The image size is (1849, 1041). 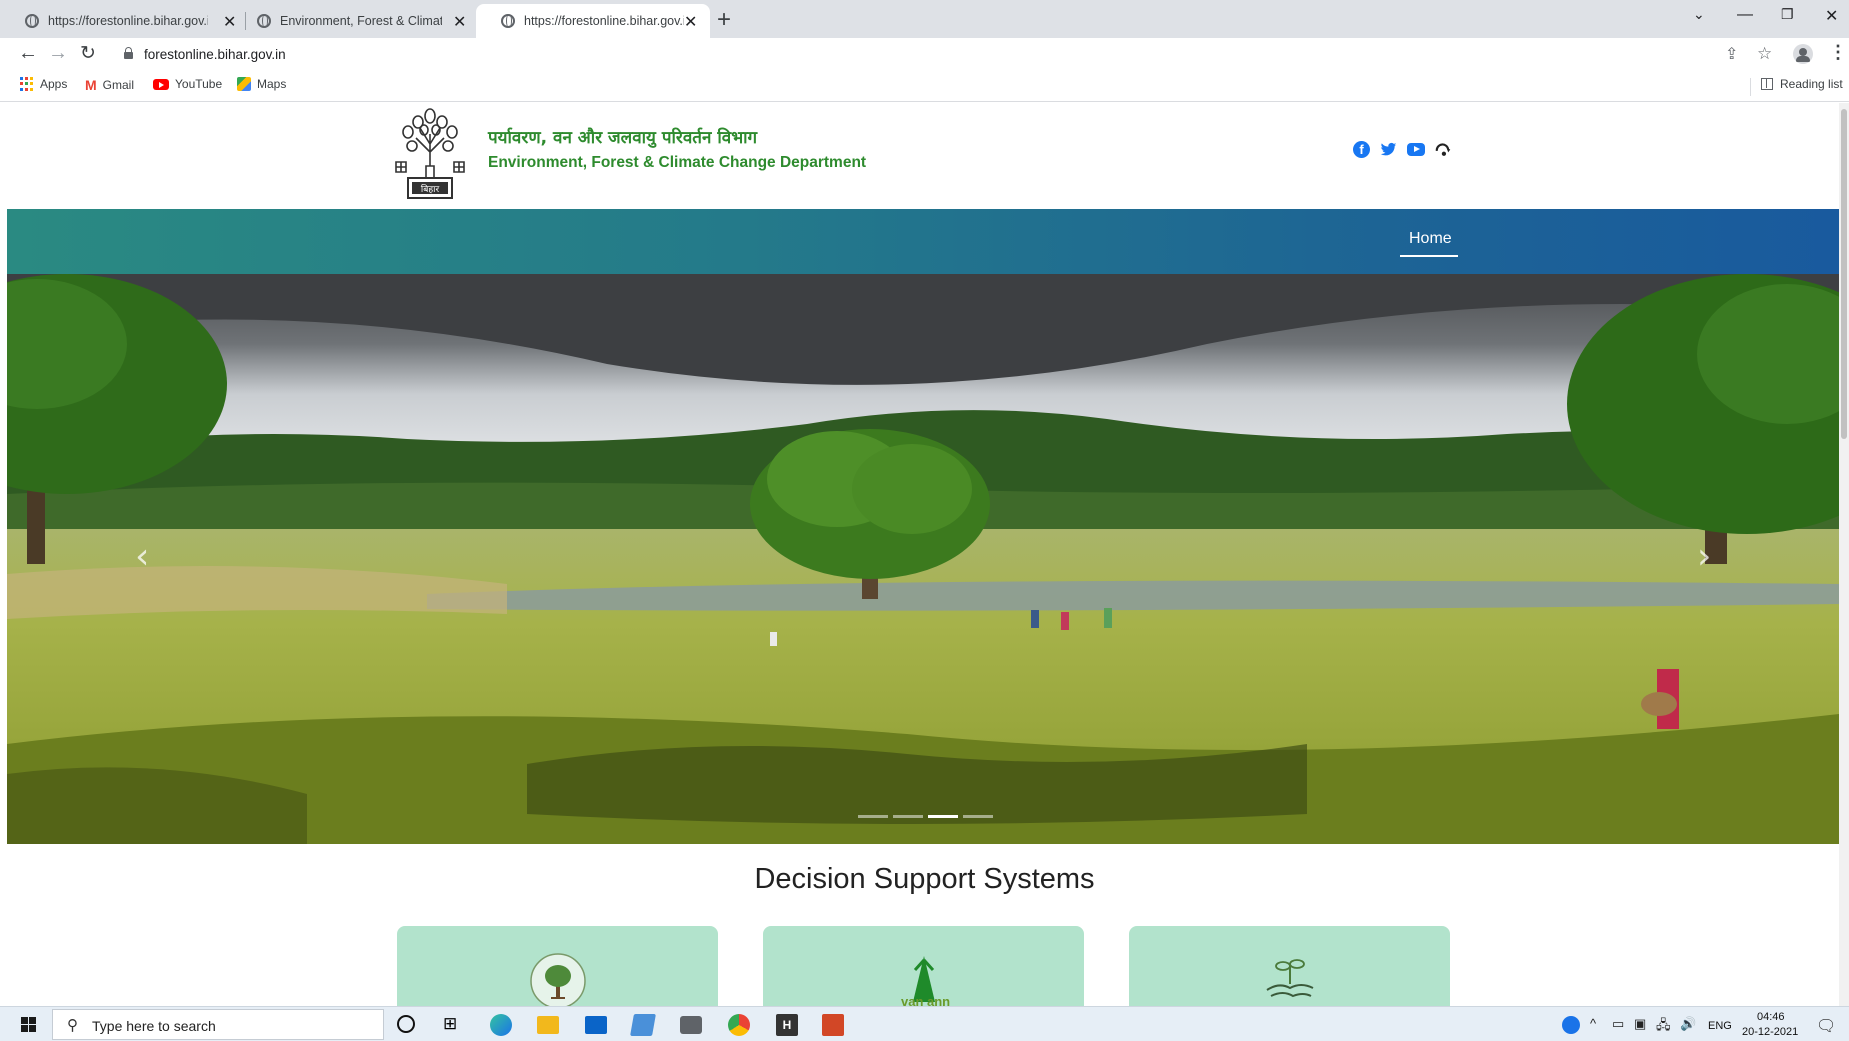 What do you see at coordinates (1430, 239) in the screenshot?
I see `nav-home-link: Home` at bounding box center [1430, 239].